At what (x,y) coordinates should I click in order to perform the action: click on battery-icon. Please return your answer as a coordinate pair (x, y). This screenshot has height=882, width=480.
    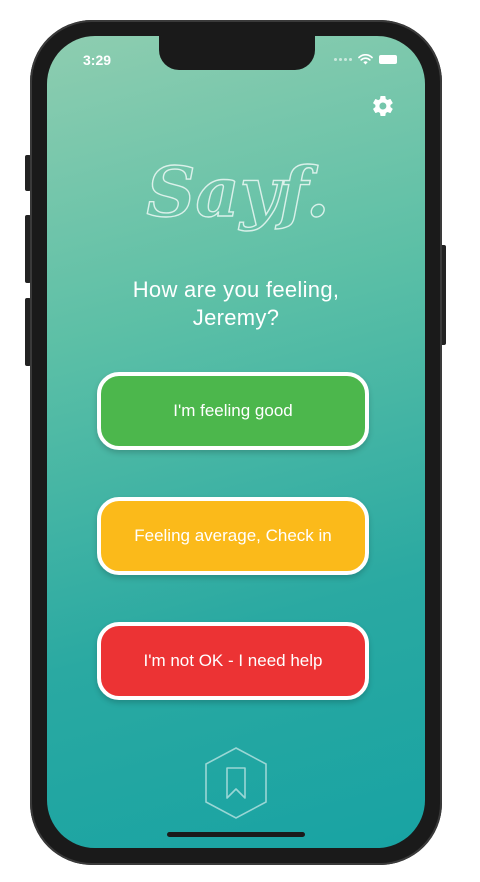
    Looking at the image, I should click on (388, 59).